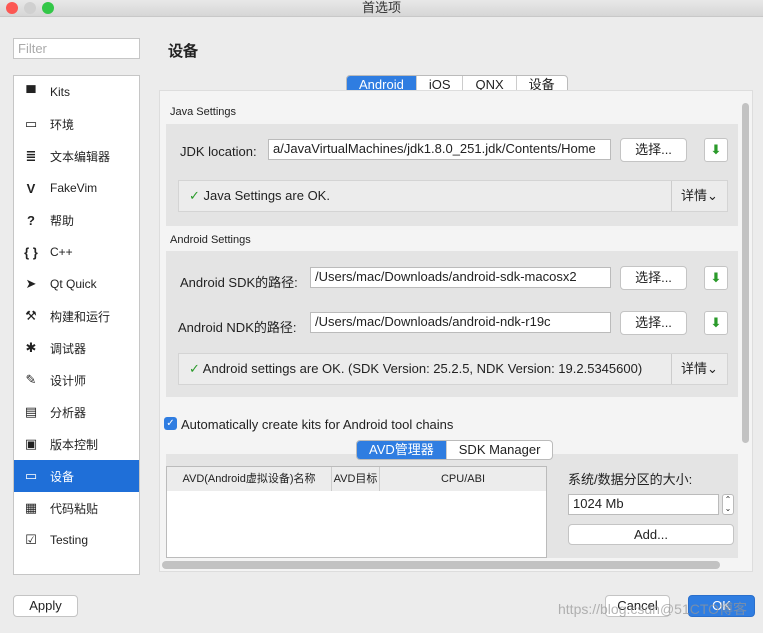 Image resolution: width=763 pixels, height=633 pixels. Describe the element at coordinates (76, 220) in the screenshot. I see `sidebar-item: ? 帮助` at that location.